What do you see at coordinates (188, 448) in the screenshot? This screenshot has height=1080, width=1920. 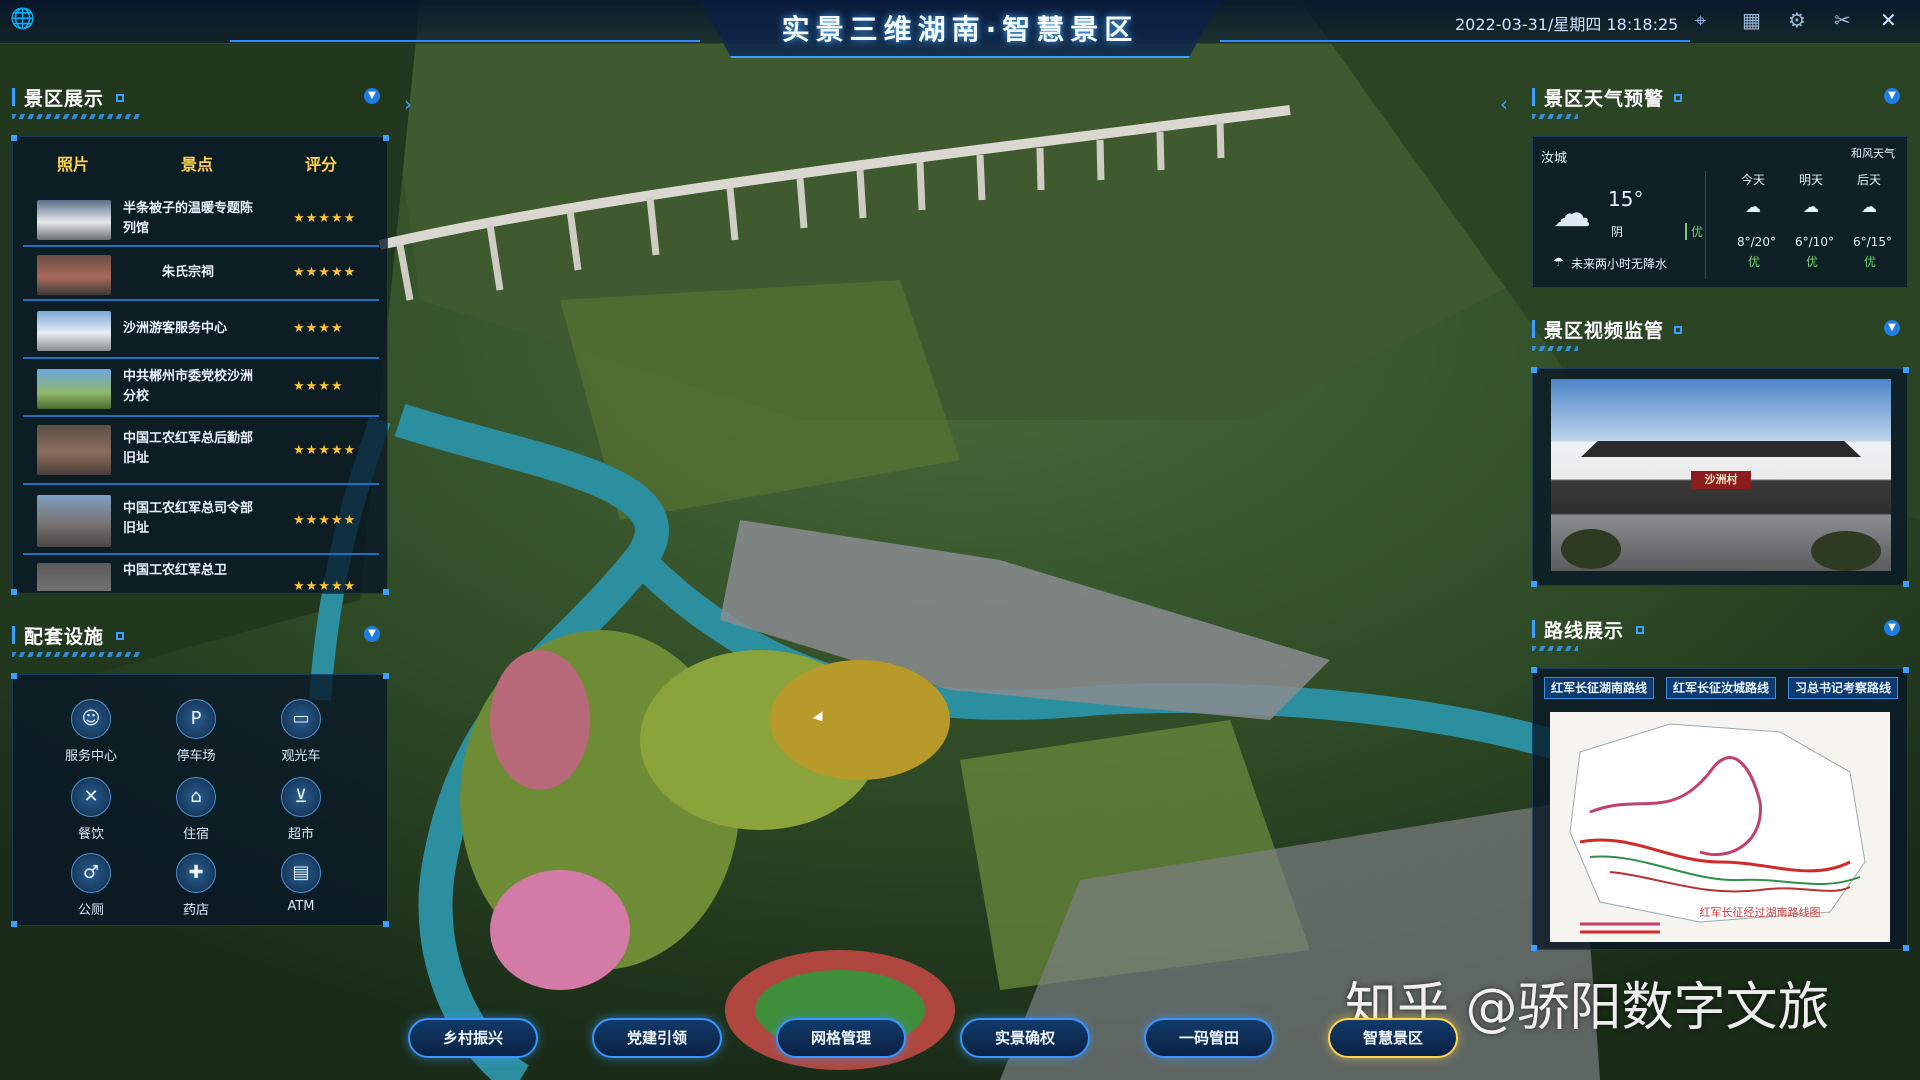 I see `spot-name: 中国工农红军总后勤部旧址` at bounding box center [188, 448].